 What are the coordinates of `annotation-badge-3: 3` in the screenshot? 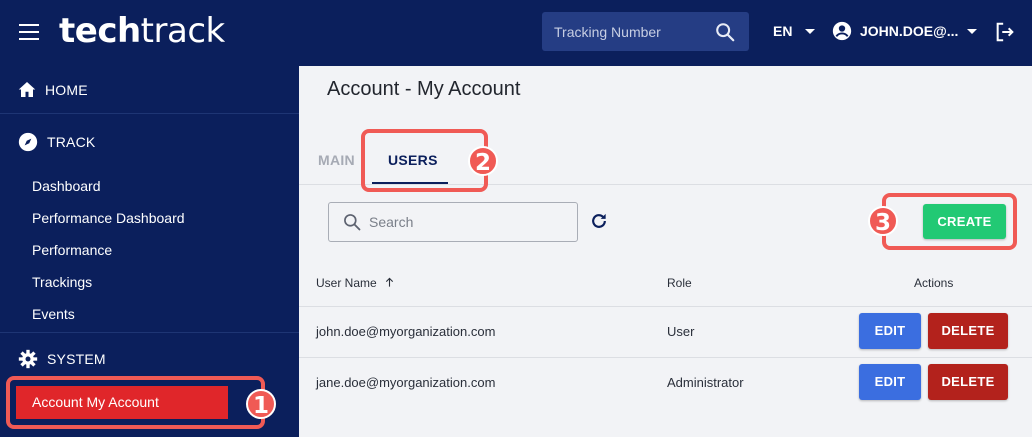 It's located at (883, 221).